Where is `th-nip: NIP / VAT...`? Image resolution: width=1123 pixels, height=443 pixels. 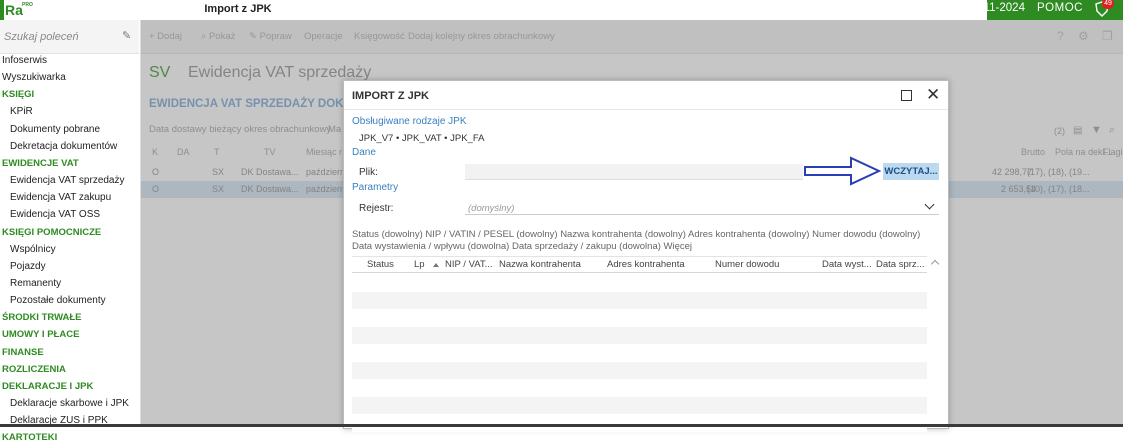 th-nip: NIP / VAT... is located at coordinates (469, 264).